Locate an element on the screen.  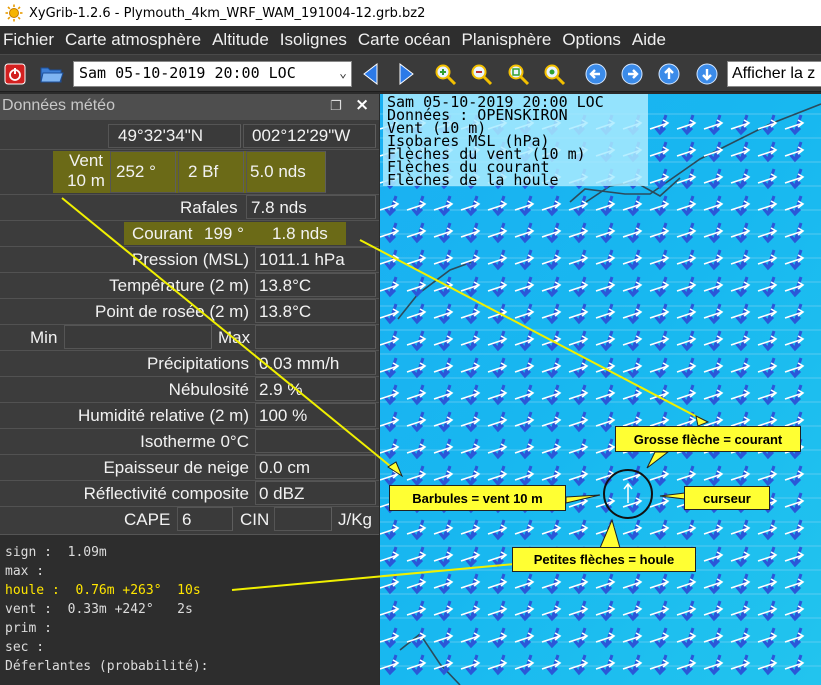
toolbar: Sam 05-10-2019 20:00 LOC ⌄ Afficher la z is located at coordinates (410, 73).